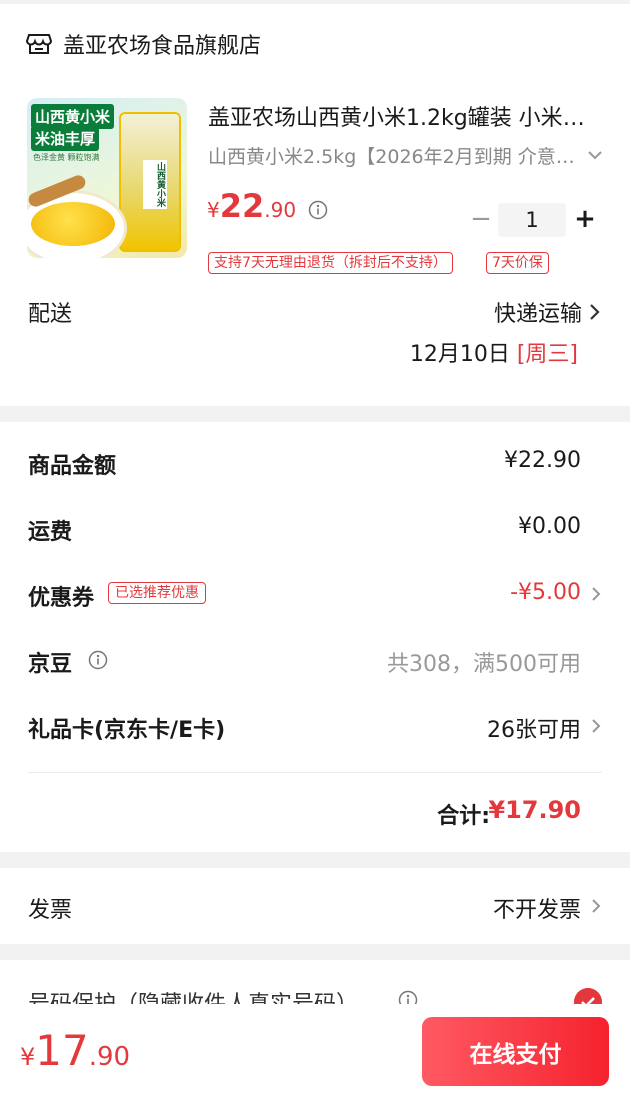  What do you see at coordinates (534, 810) in the screenshot?
I see `total-value: ¥17.90` at bounding box center [534, 810].